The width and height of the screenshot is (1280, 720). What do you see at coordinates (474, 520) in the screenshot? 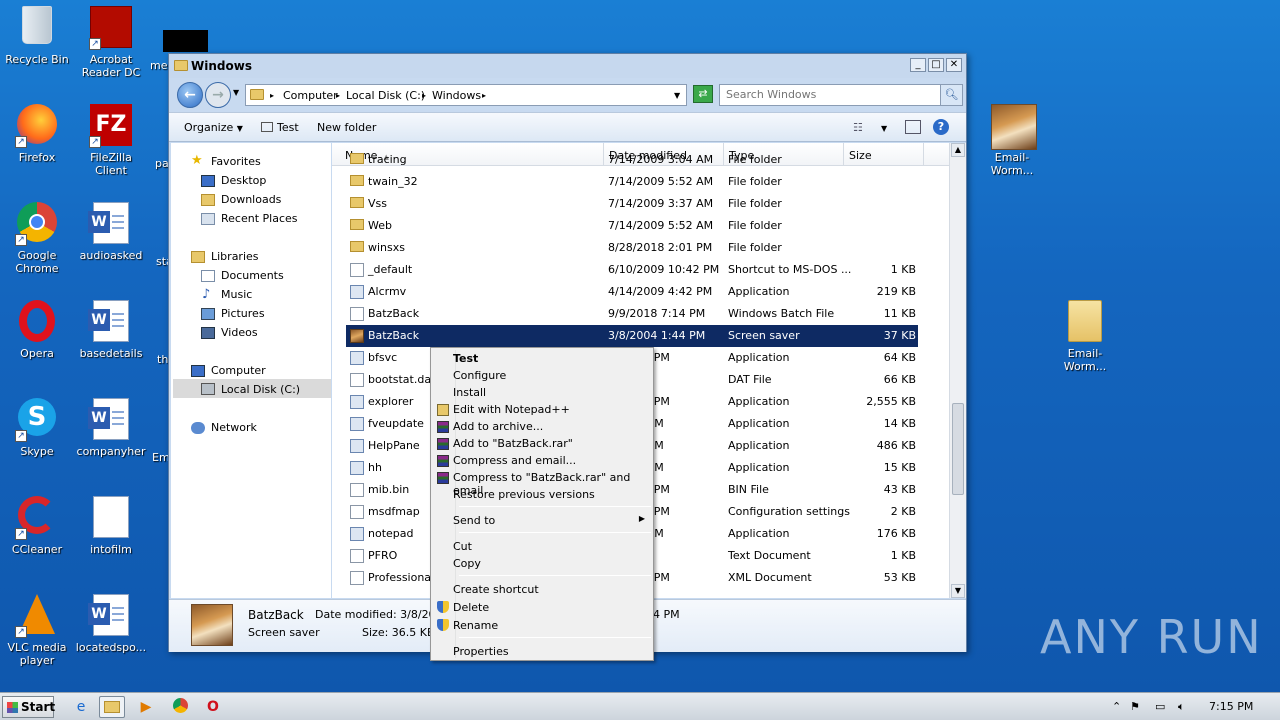
I see `menu-item-send-to: Send to` at bounding box center [474, 520].